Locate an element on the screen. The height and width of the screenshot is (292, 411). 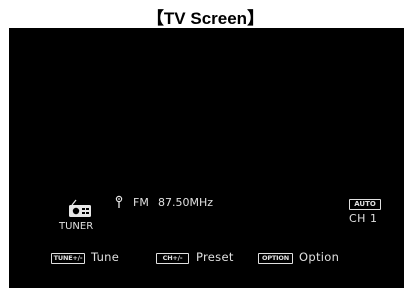
channel-display: CH 1 is located at coordinates (363, 218).